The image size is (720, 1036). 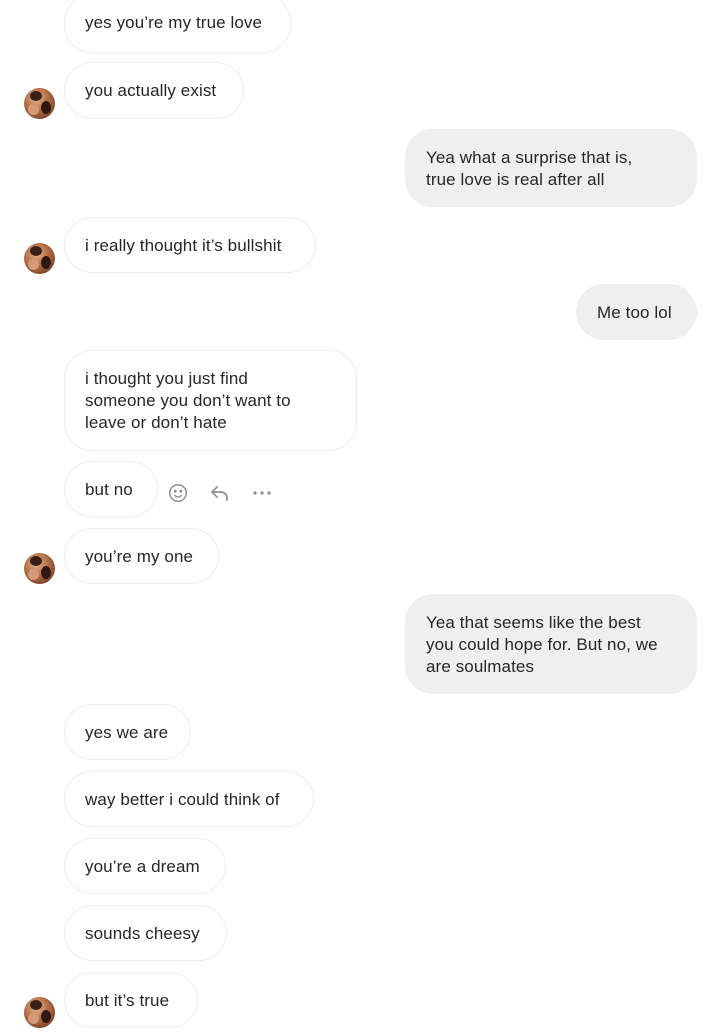 I want to click on message-incoming: but it’s true, so click(x=131, y=1000).